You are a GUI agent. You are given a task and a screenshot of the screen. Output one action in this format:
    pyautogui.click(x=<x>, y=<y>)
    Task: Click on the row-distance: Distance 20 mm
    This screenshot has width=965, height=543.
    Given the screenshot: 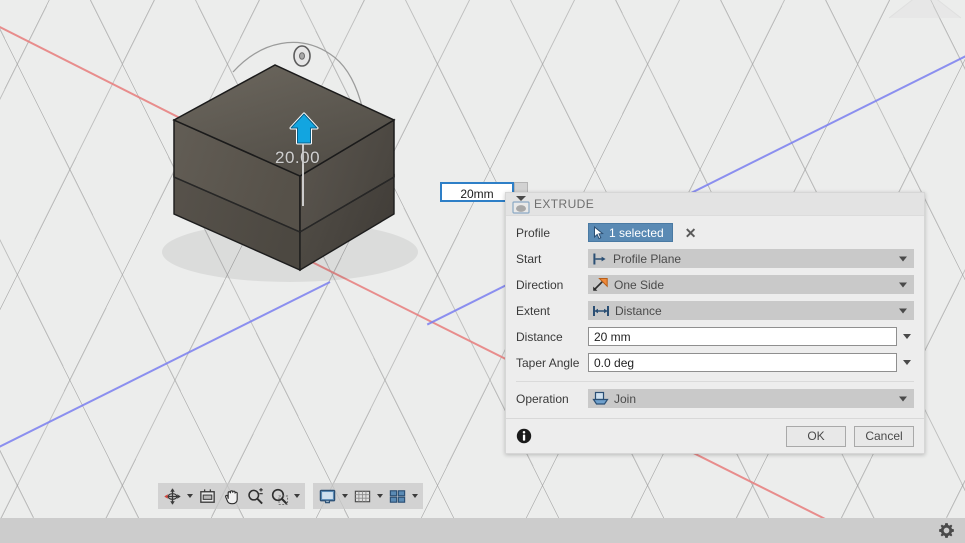 What is the action you would take?
    pyautogui.click(x=715, y=336)
    